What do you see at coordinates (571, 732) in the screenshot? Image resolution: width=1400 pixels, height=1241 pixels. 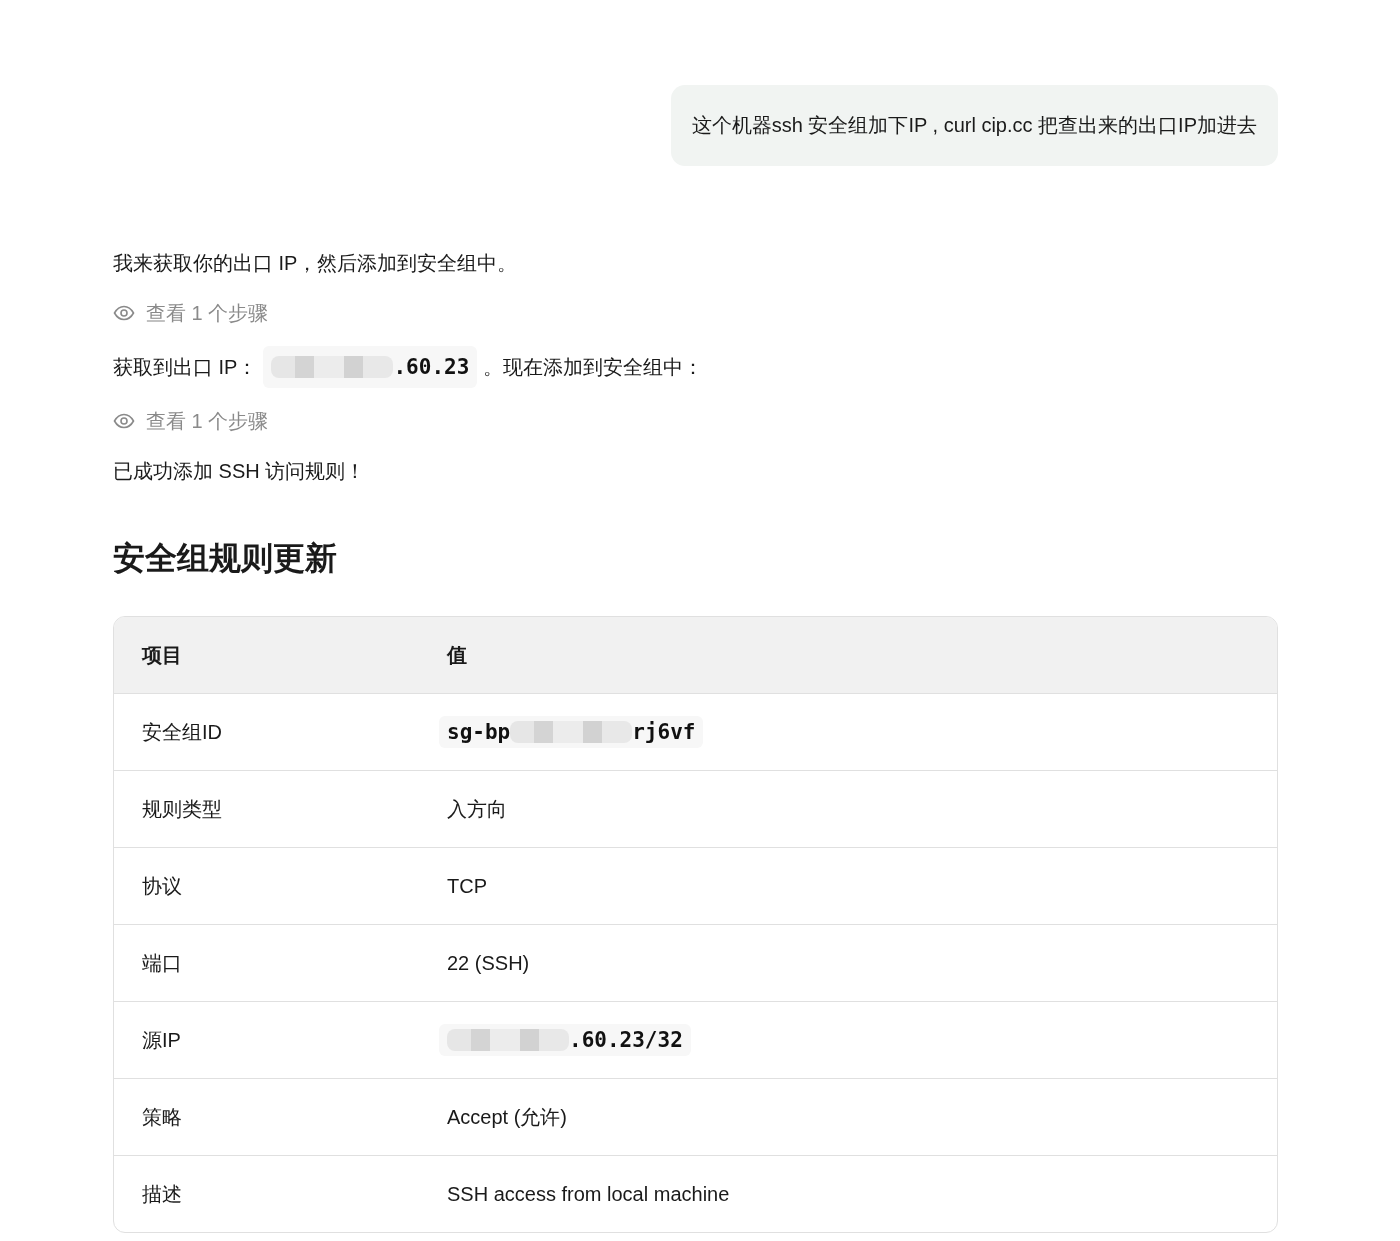 I see `code-value: sg-bp rj6vf` at bounding box center [571, 732].